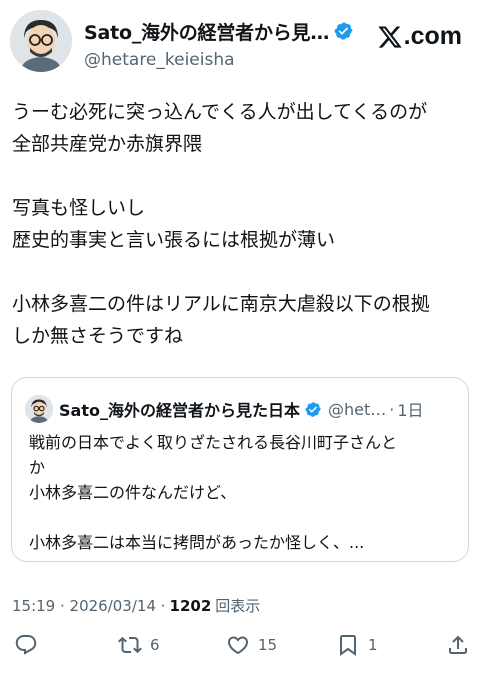 The width and height of the screenshot is (480, 674). What do you see at coordinates (389, 36) in the screenshot?
I see `x-logo-icon` at bounding box center [389, 36].